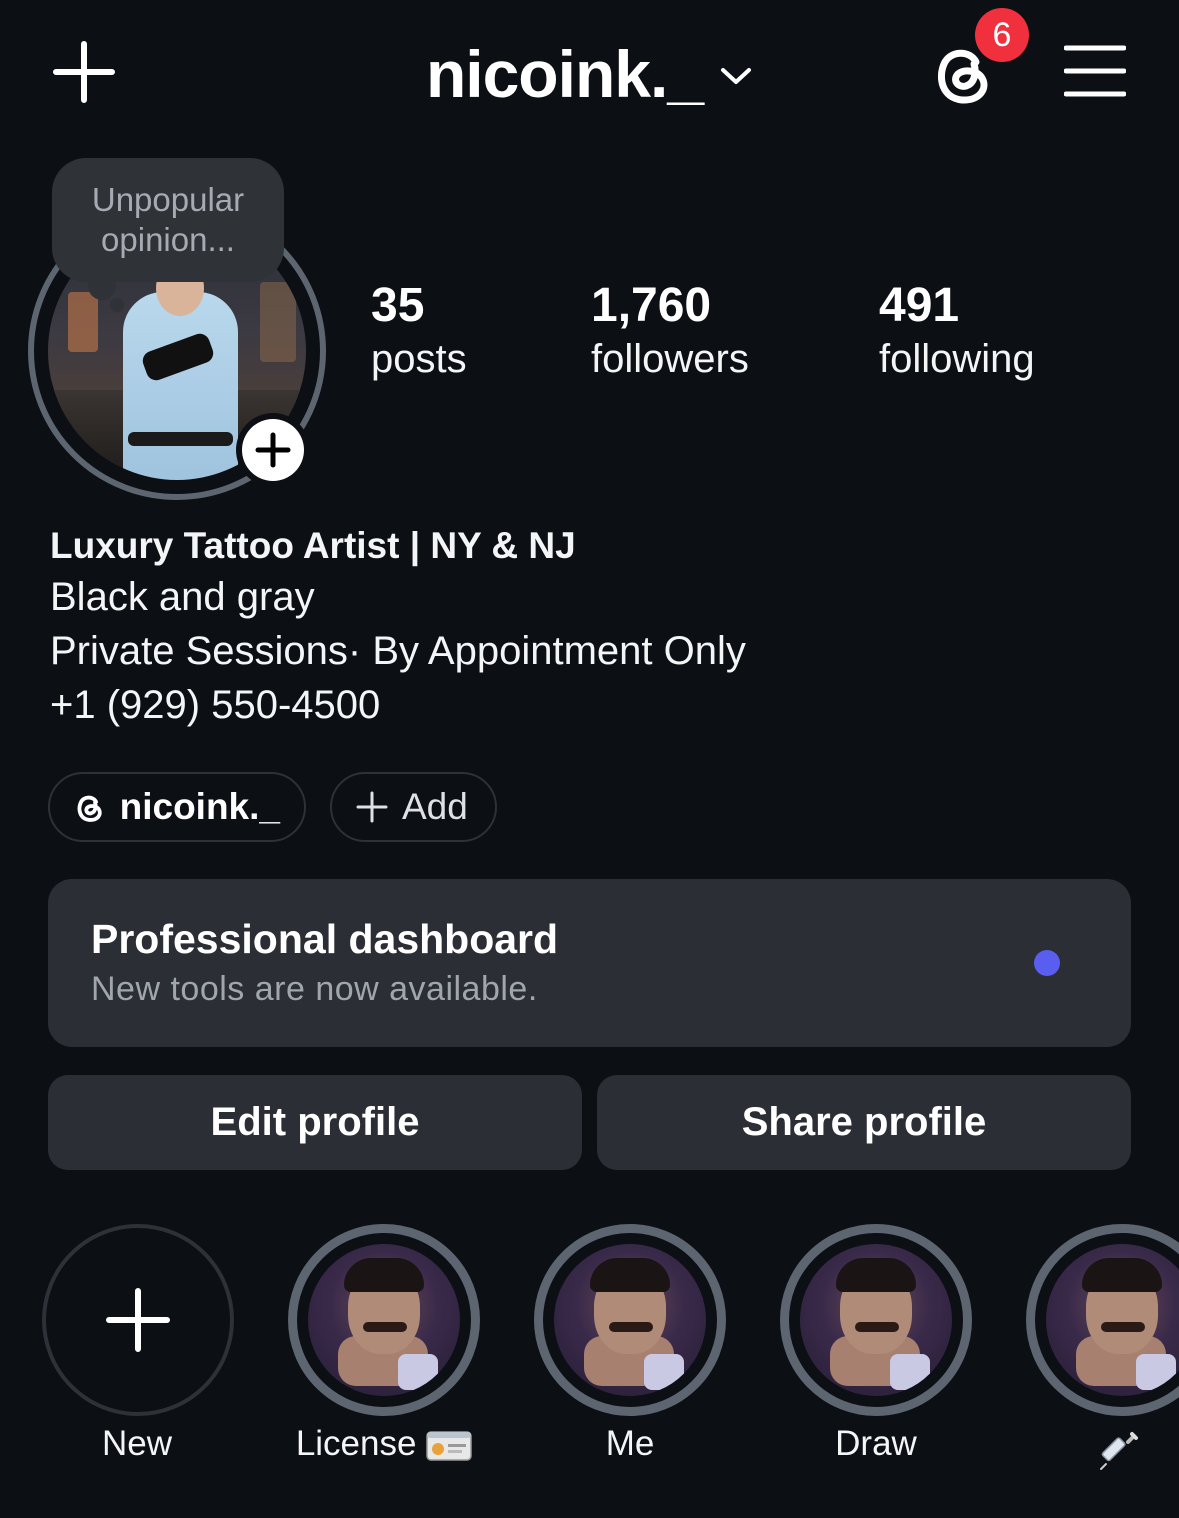 The width and height of the screenshot is (1179, 1518). What do you see at coordinates (630, 1443) in the screenshot?
I see `highlight-label: Me` at bounding box center [630, 1443].